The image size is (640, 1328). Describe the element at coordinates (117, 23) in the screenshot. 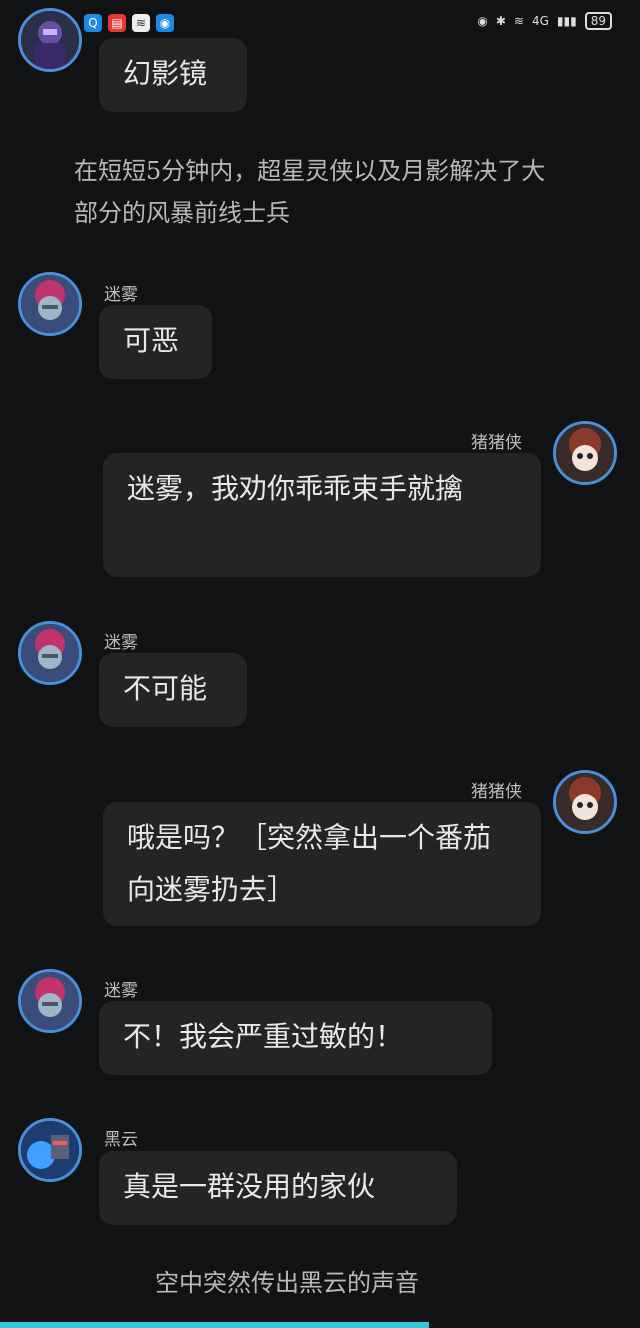

I see `reader-app-icon: ▤` at that location.